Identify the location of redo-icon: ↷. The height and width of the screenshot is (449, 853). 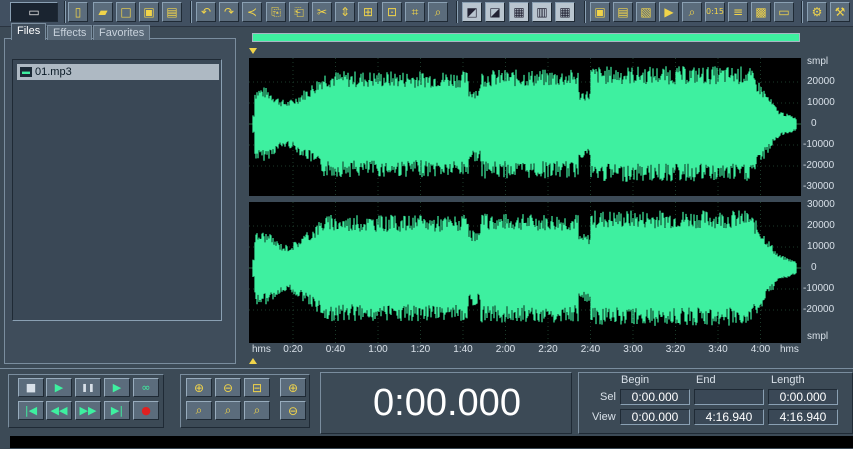
(229, 12).